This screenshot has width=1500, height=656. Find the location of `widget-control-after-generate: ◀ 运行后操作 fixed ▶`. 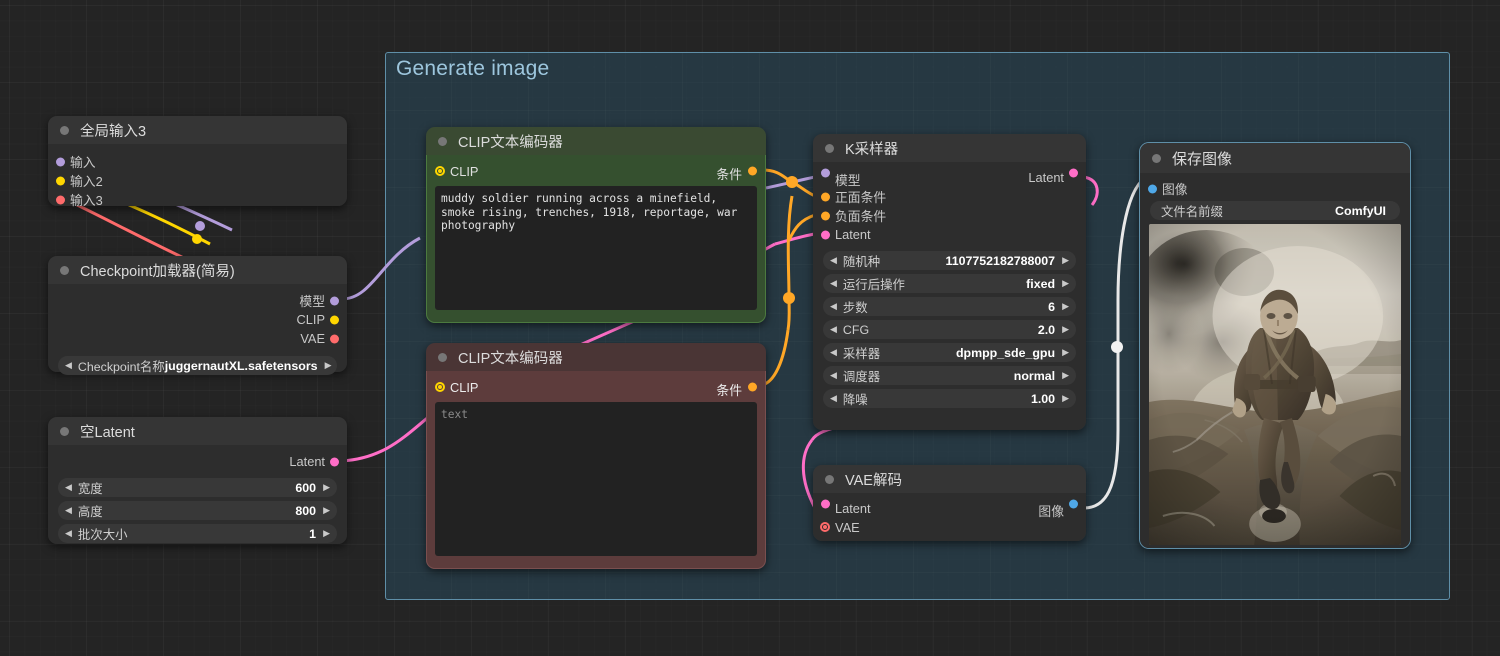

widget-control-after-generate: ◀ 运行后操作 fixed ▶ is located at coordinates (949, 283).